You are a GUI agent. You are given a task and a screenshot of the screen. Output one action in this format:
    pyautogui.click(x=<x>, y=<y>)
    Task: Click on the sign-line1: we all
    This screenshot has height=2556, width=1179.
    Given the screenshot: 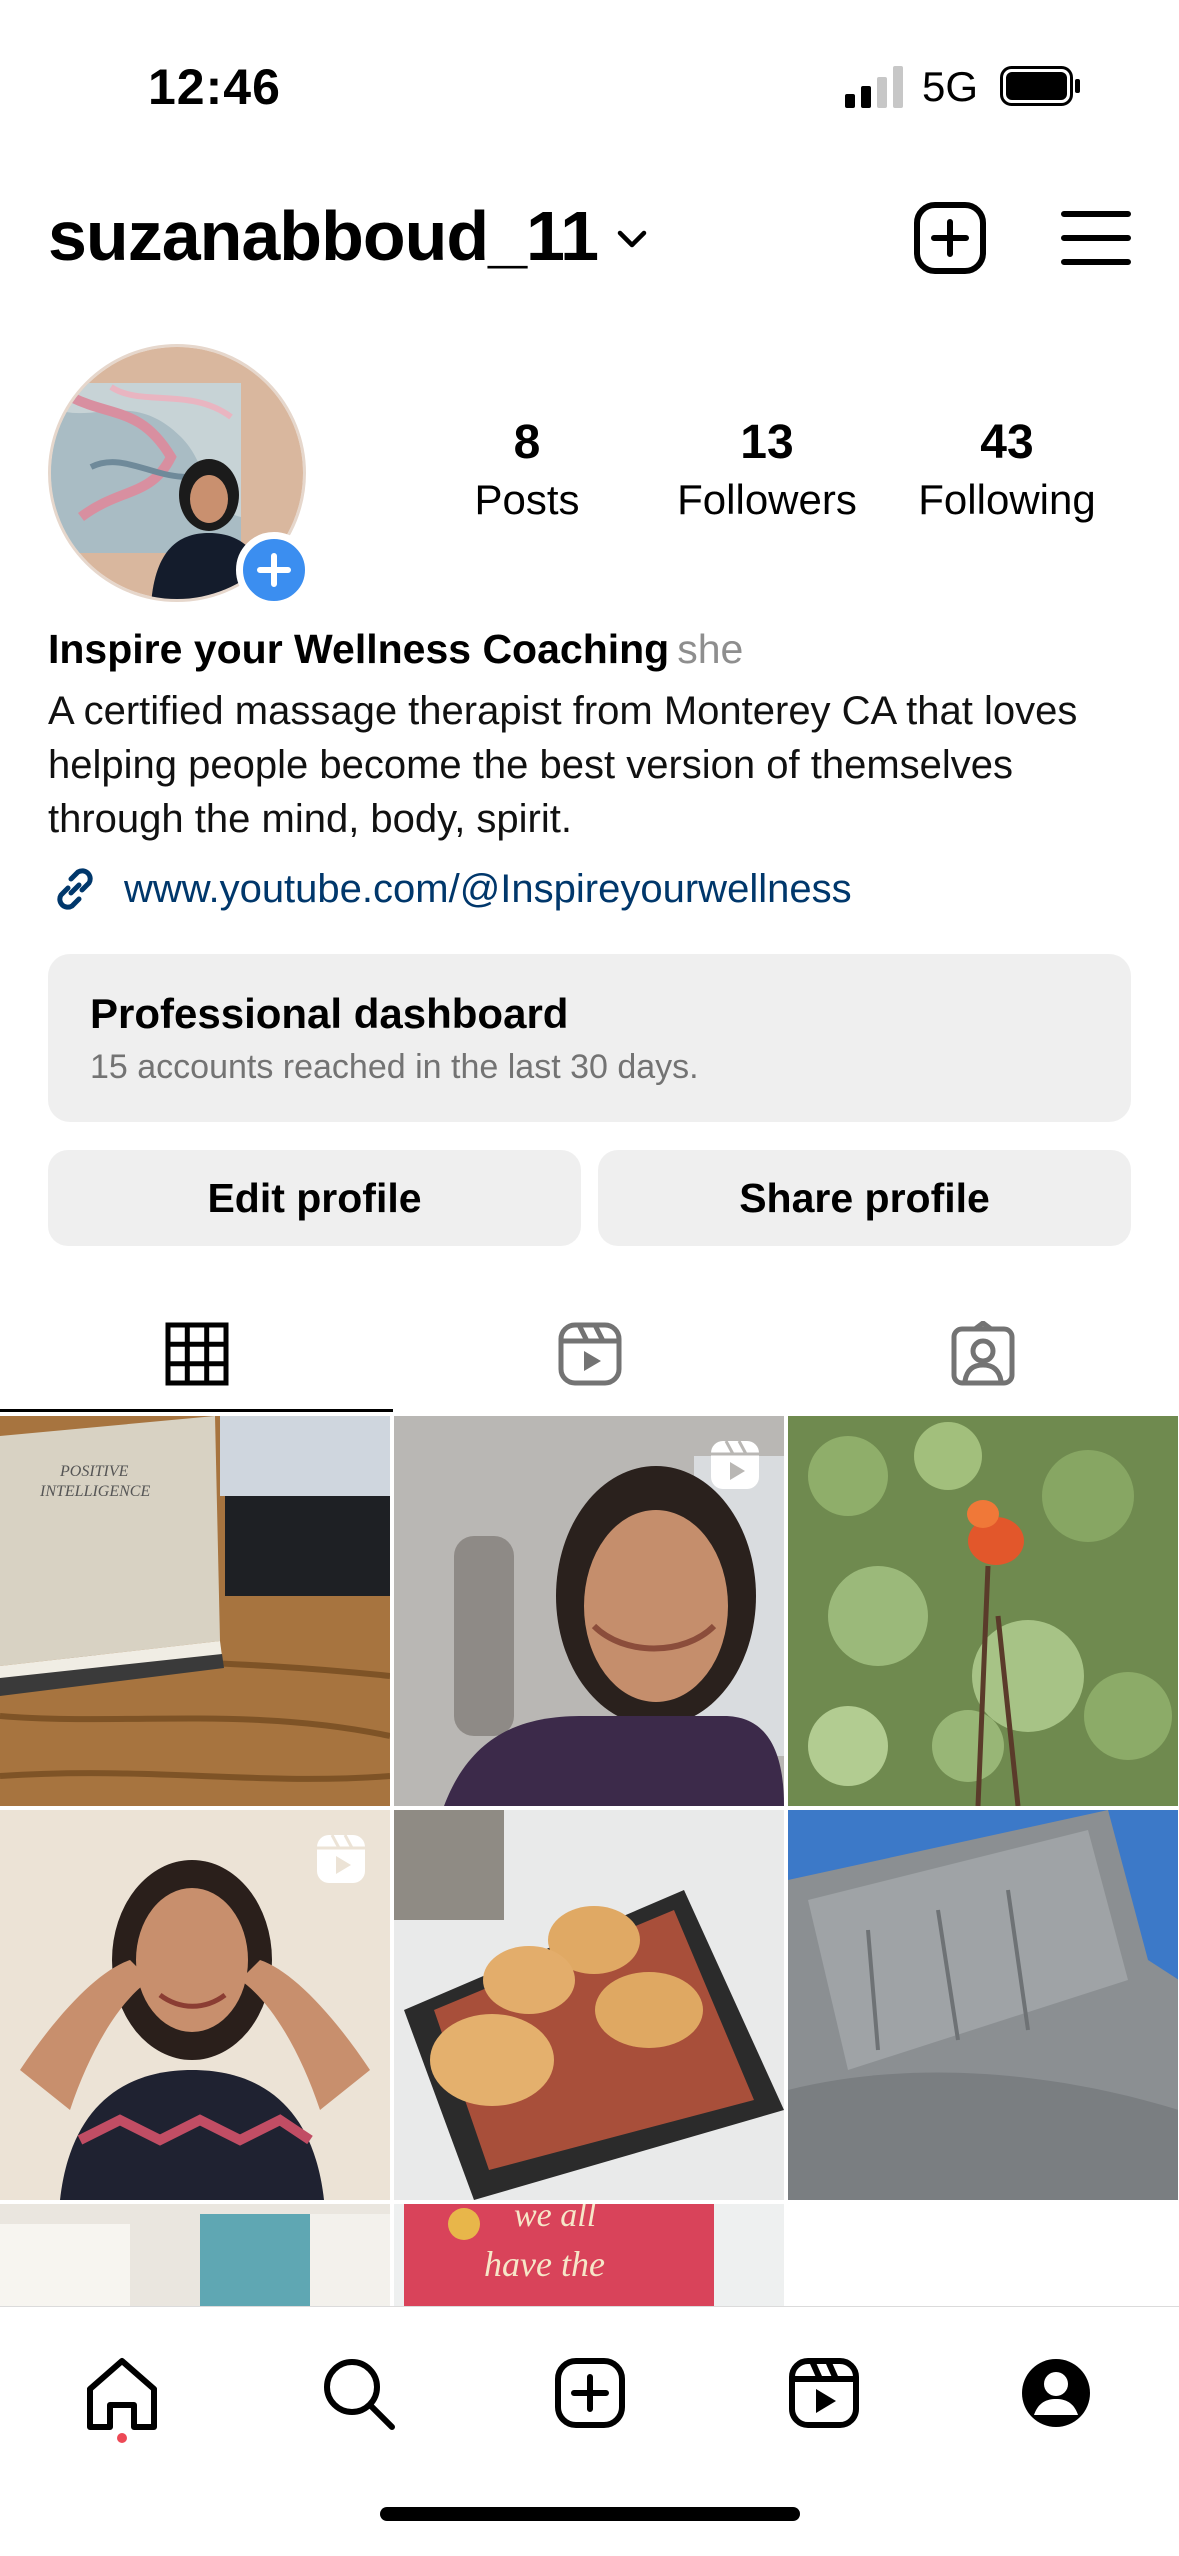 What is the action you would take?
    pyautogui.click(x=555, y=2219)
    